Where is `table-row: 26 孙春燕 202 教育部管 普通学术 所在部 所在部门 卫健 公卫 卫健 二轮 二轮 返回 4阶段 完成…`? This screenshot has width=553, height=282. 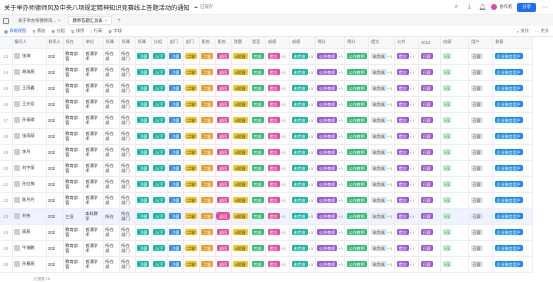
table-row: 26 孙春燕 202 教育部管 普通学术 所在部 所在部门 卫健 公卫 卫健 二轮 二轮 返回 4阶段 完成… is located at coordinates (267, 264).